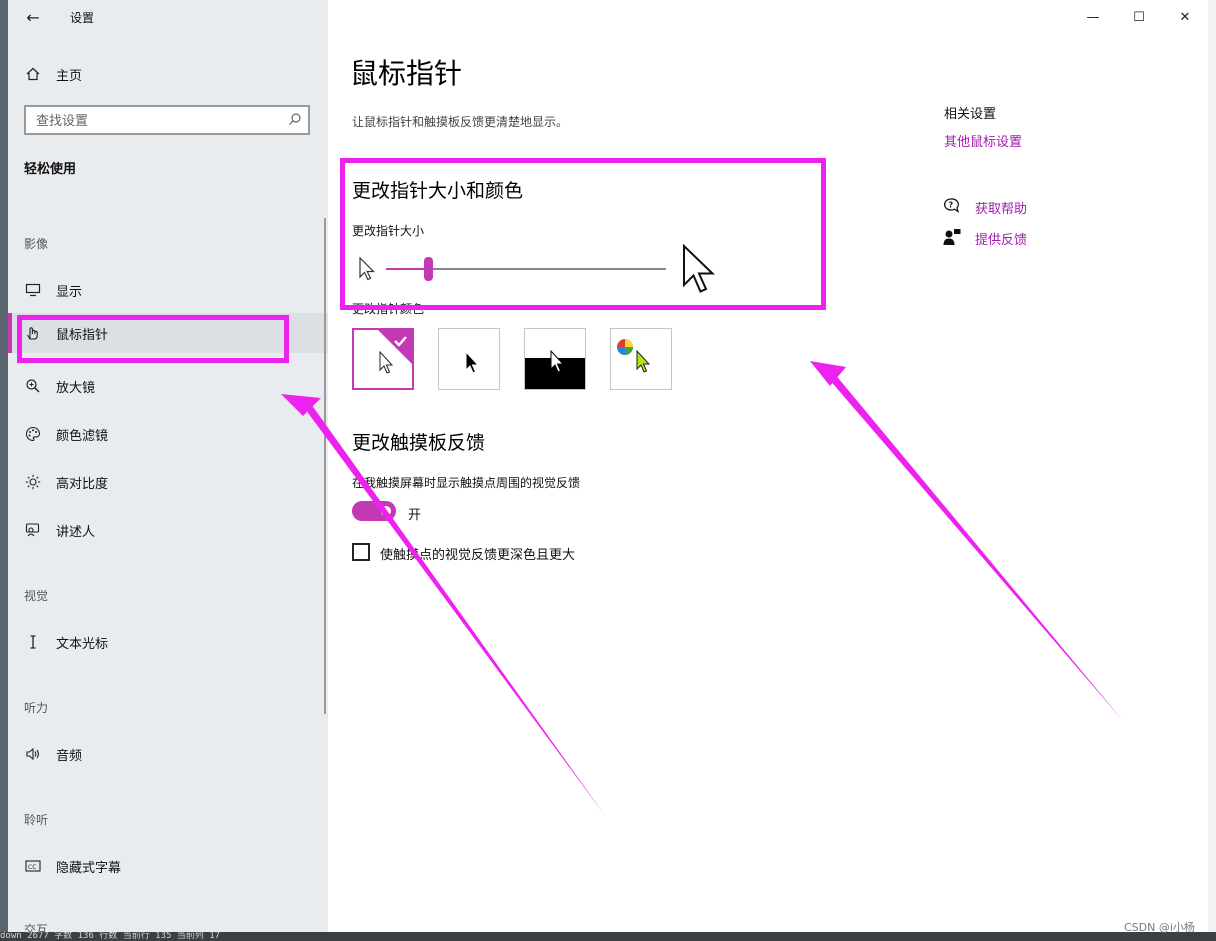 The width and height of the screenshot is (1216, 941). Describe the element at coordinates (295, 119) in the screenshot. I see `search-icon` at that location.